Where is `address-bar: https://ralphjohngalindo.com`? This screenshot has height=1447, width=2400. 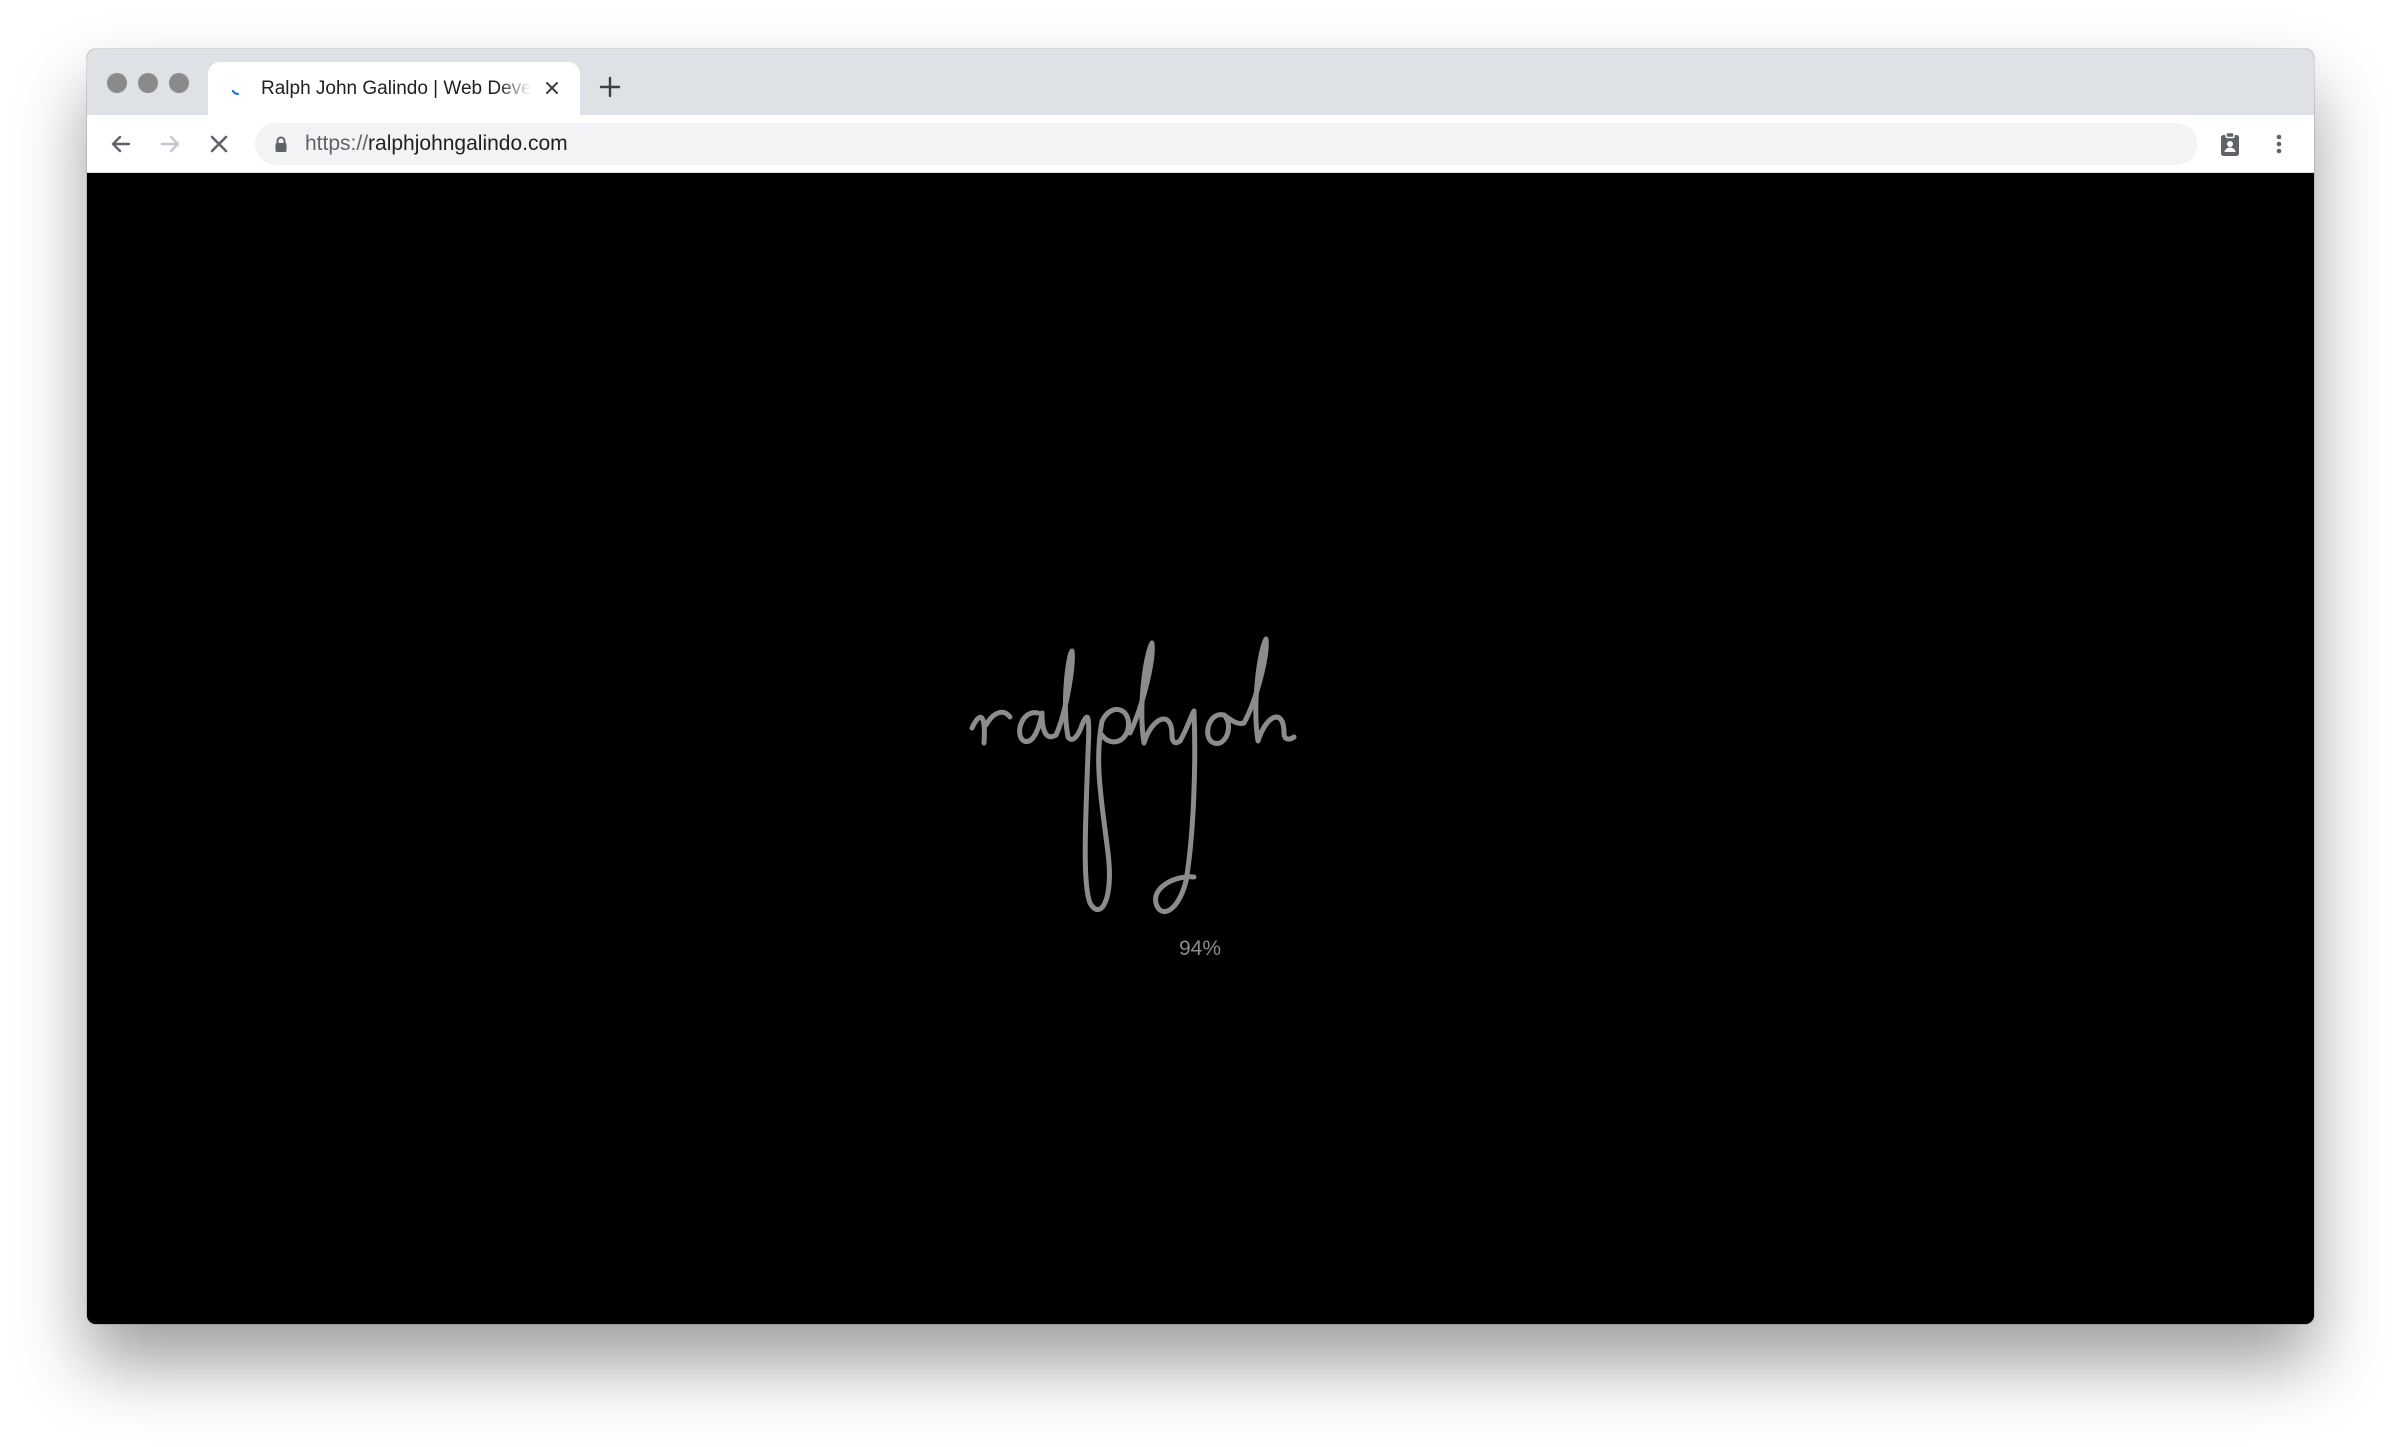
address-bar: https://ralphjohngalindo.com is located at coordinates (1226, 144).